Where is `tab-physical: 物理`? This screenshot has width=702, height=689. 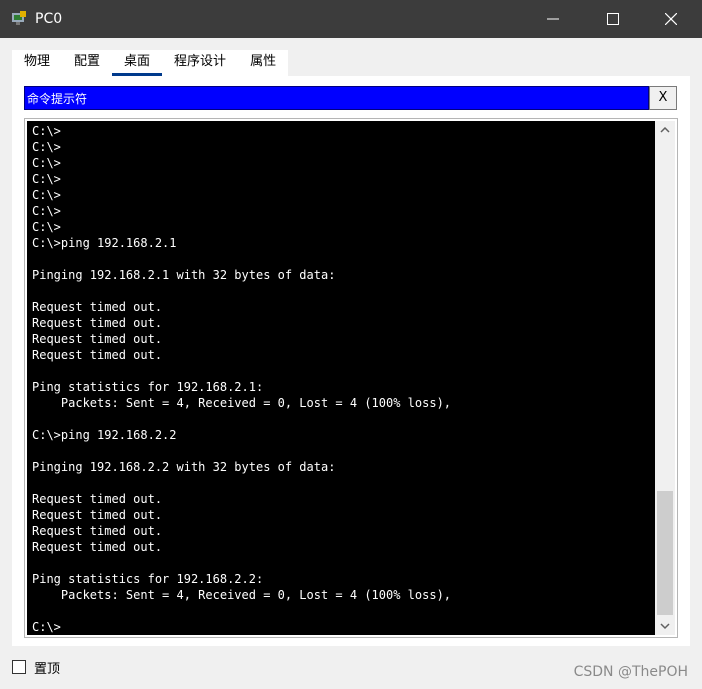
tab-physical: 物理 is located at coordinates (37, 63).